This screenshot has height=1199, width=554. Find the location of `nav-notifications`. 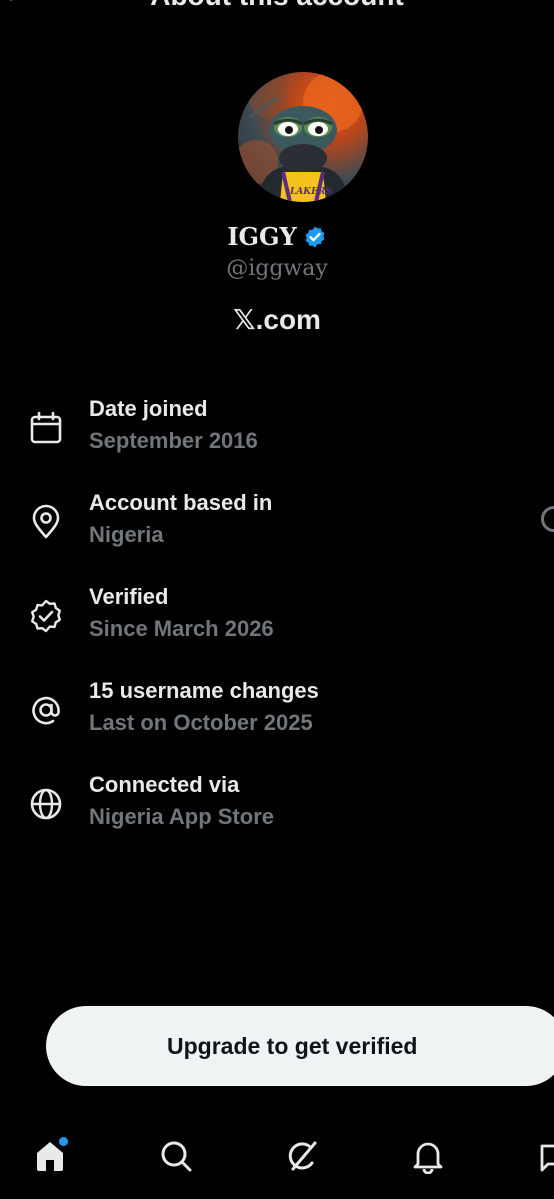

nav-notifications is located at coordinates (428, 1156).